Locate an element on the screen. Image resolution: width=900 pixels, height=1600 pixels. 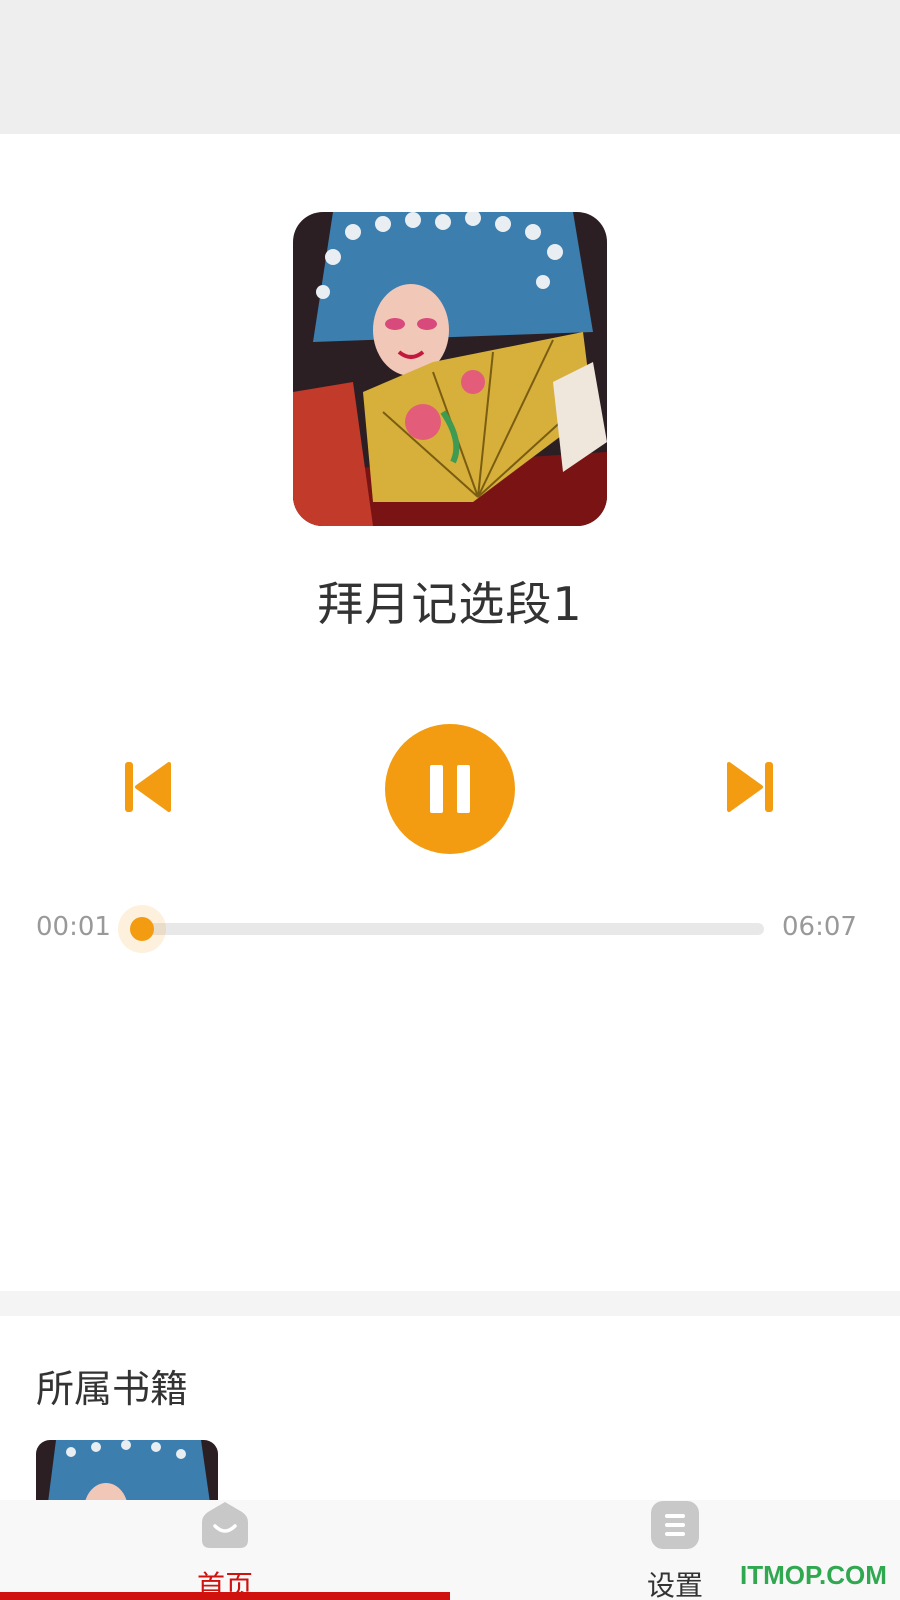
play-pause-button is located at coordinates (450, 789).